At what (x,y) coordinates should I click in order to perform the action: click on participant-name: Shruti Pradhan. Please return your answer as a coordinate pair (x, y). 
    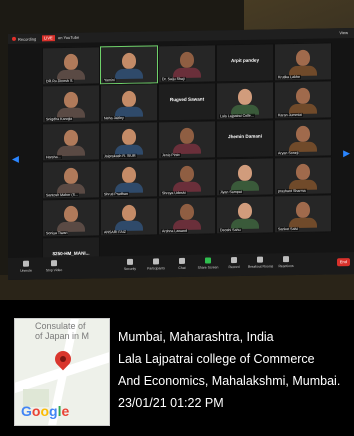
    Looking at the image, I should click on (116, 194).